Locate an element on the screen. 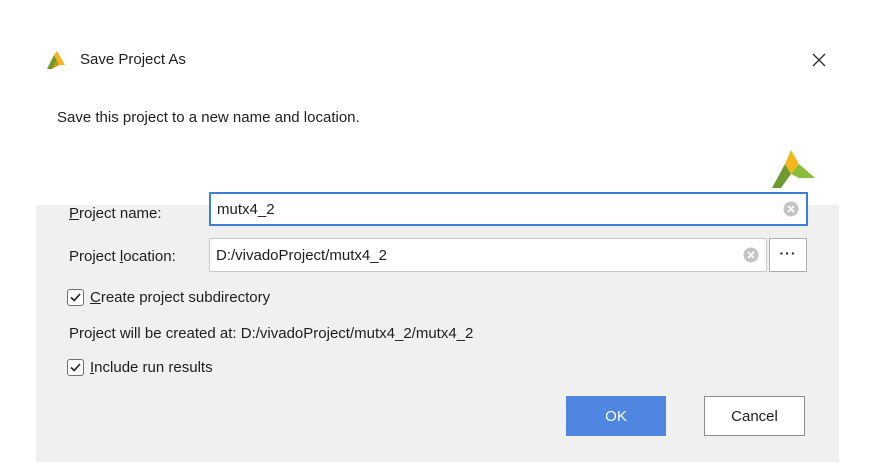  title-bar: Save Project As is located at coordinates (437, 60).